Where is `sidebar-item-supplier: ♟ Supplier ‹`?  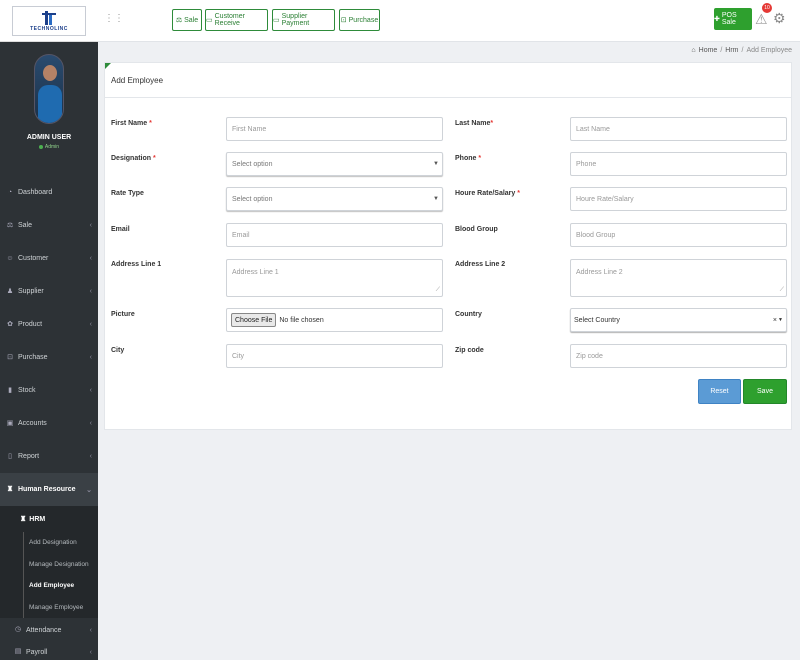 sidebar-item-supplier: ♟ Supplier ‹ is located at coordinates (49, 291).